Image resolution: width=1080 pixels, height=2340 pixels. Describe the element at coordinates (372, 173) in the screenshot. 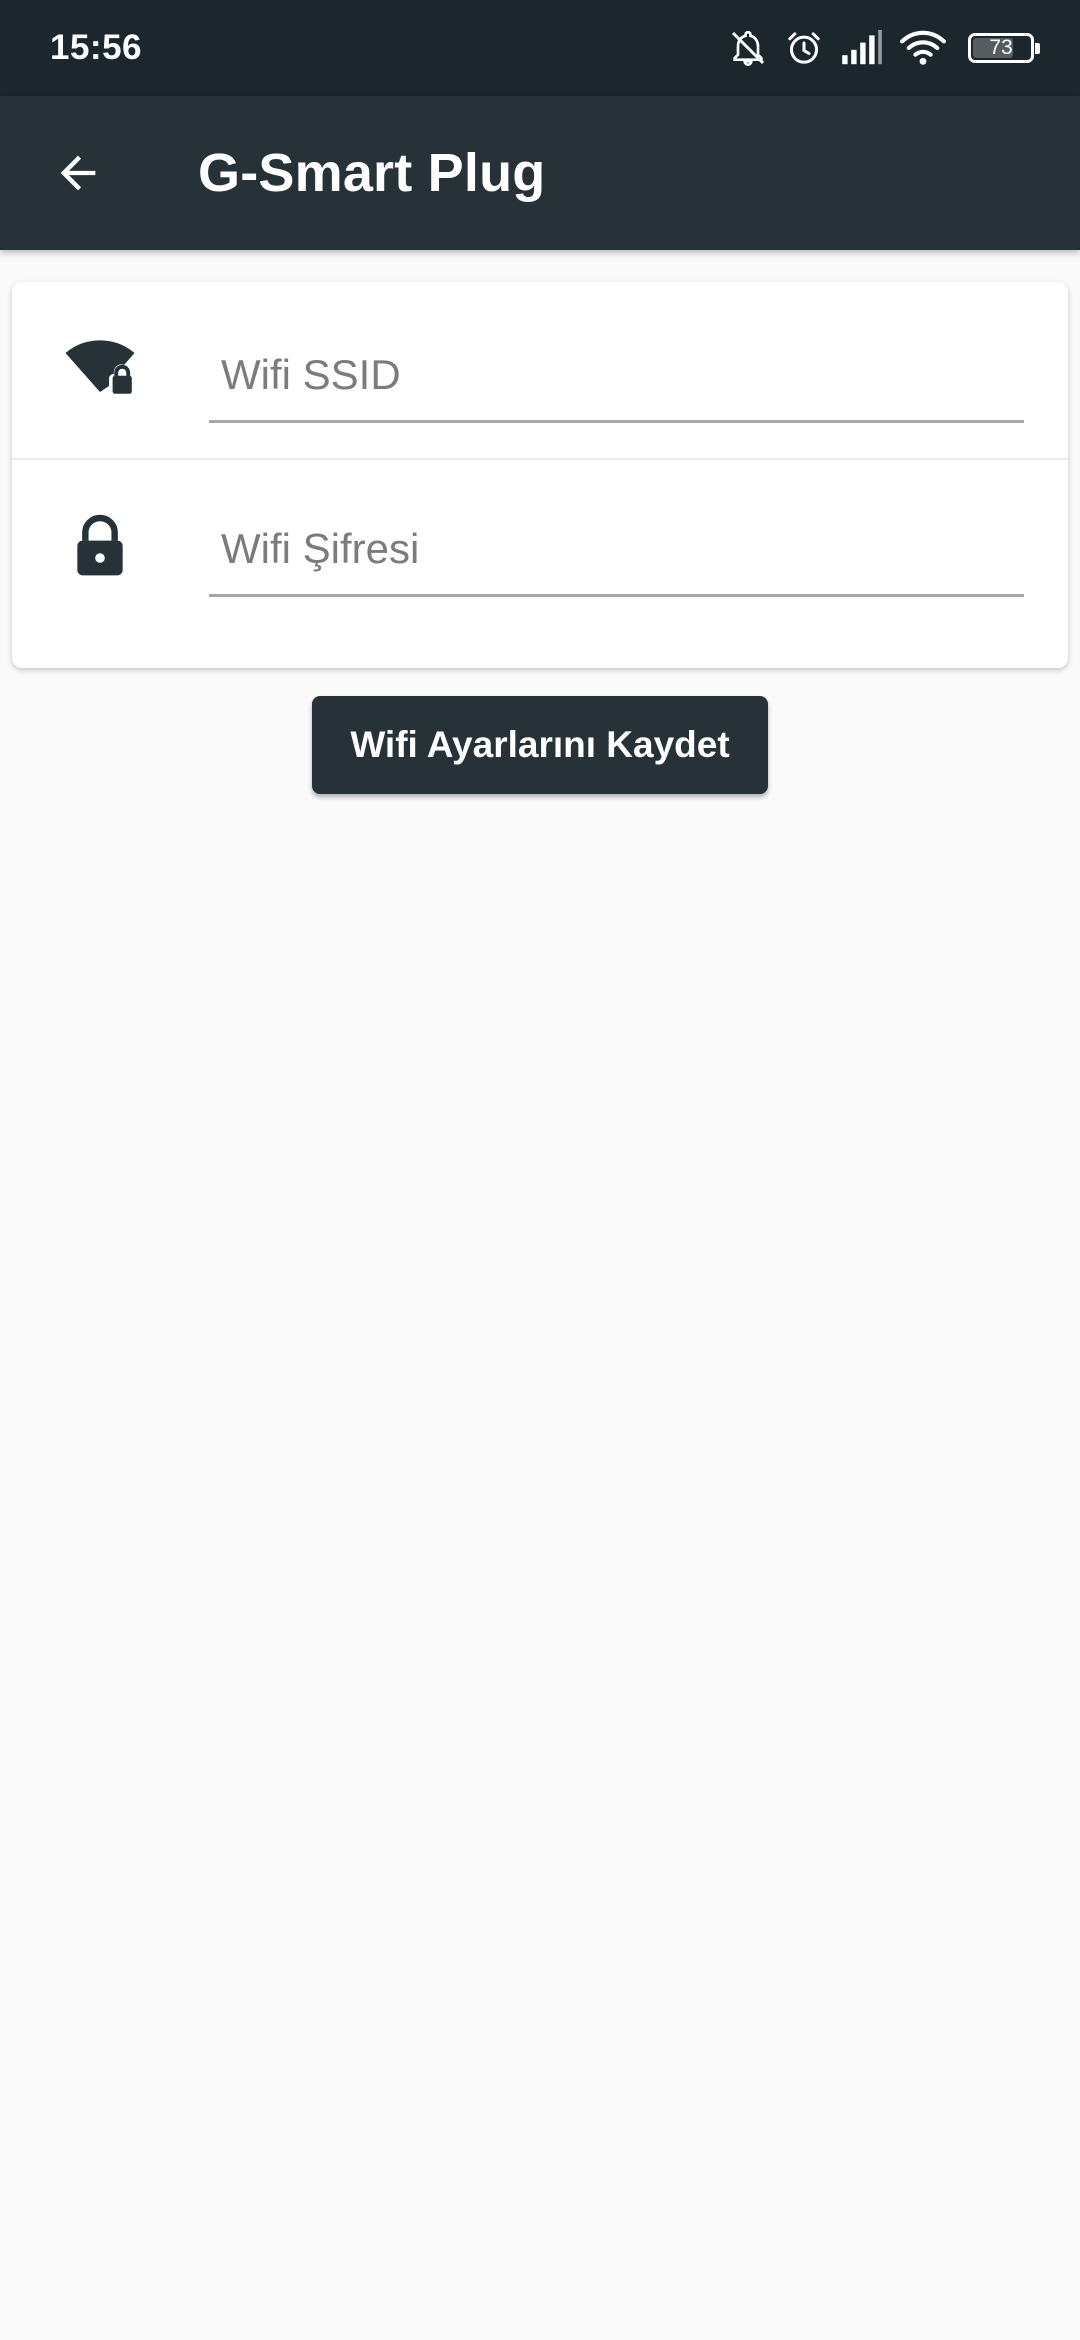

I see `page-title: G-Smart Plug` at that location.